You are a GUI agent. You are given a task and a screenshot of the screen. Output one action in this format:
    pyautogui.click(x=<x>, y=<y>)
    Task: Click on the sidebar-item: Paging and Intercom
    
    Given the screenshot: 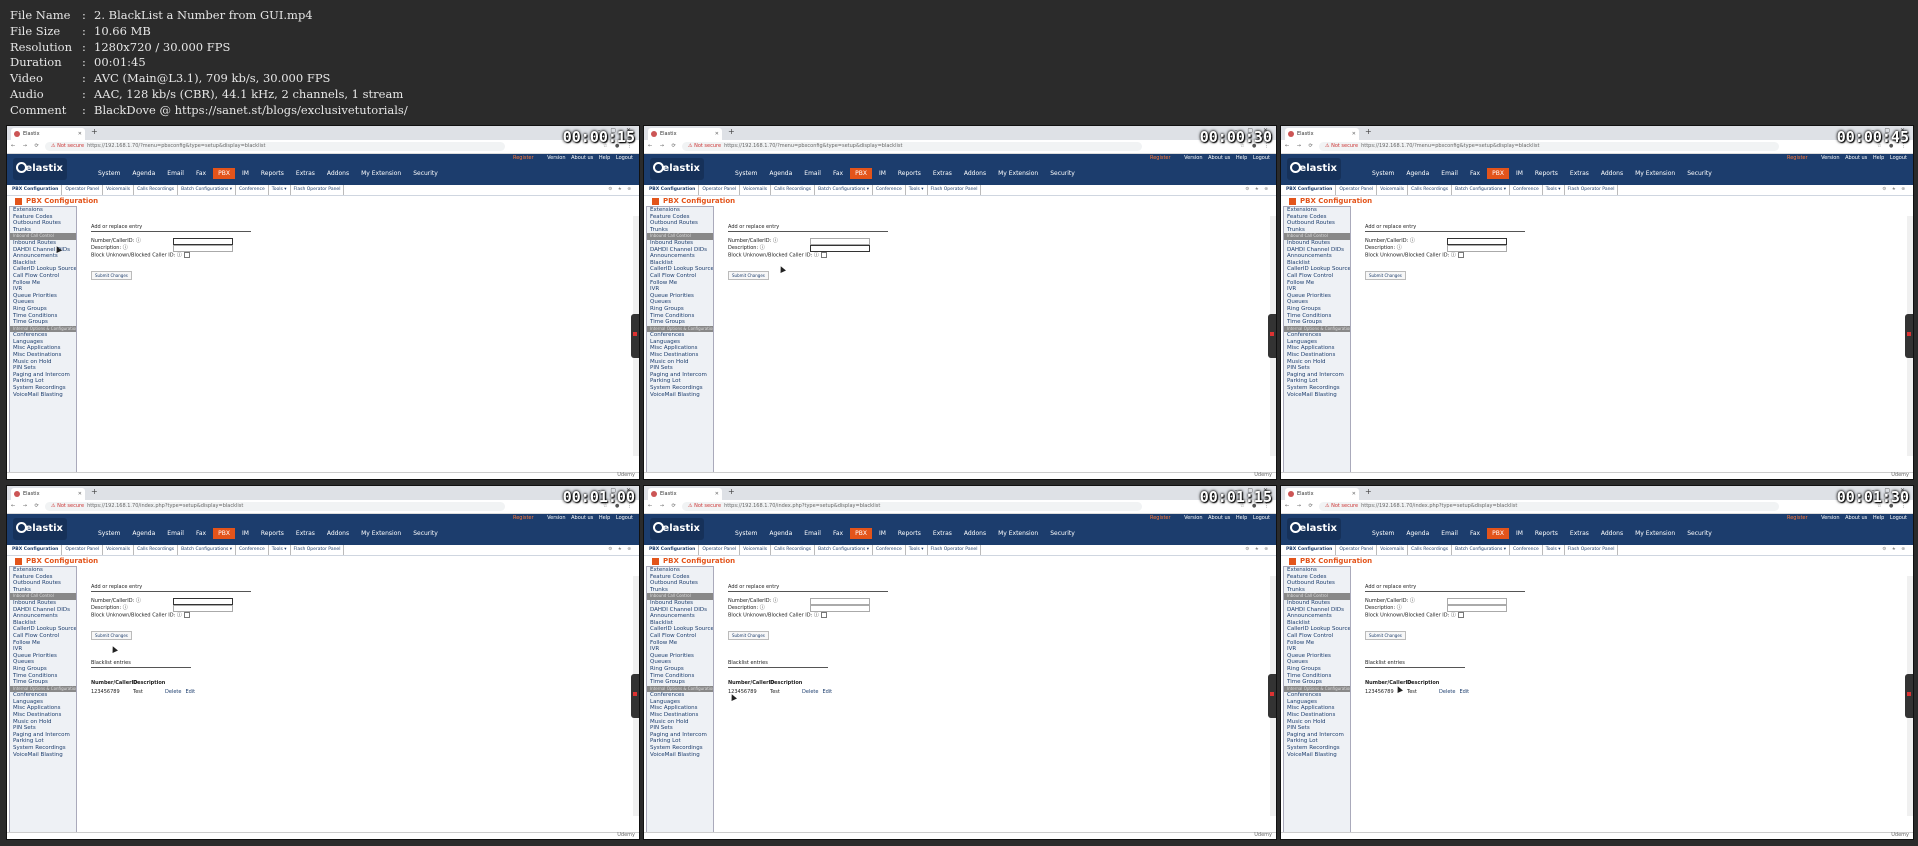 What is the action you would take?
    pyautogui.click(x=43, y=375)
    